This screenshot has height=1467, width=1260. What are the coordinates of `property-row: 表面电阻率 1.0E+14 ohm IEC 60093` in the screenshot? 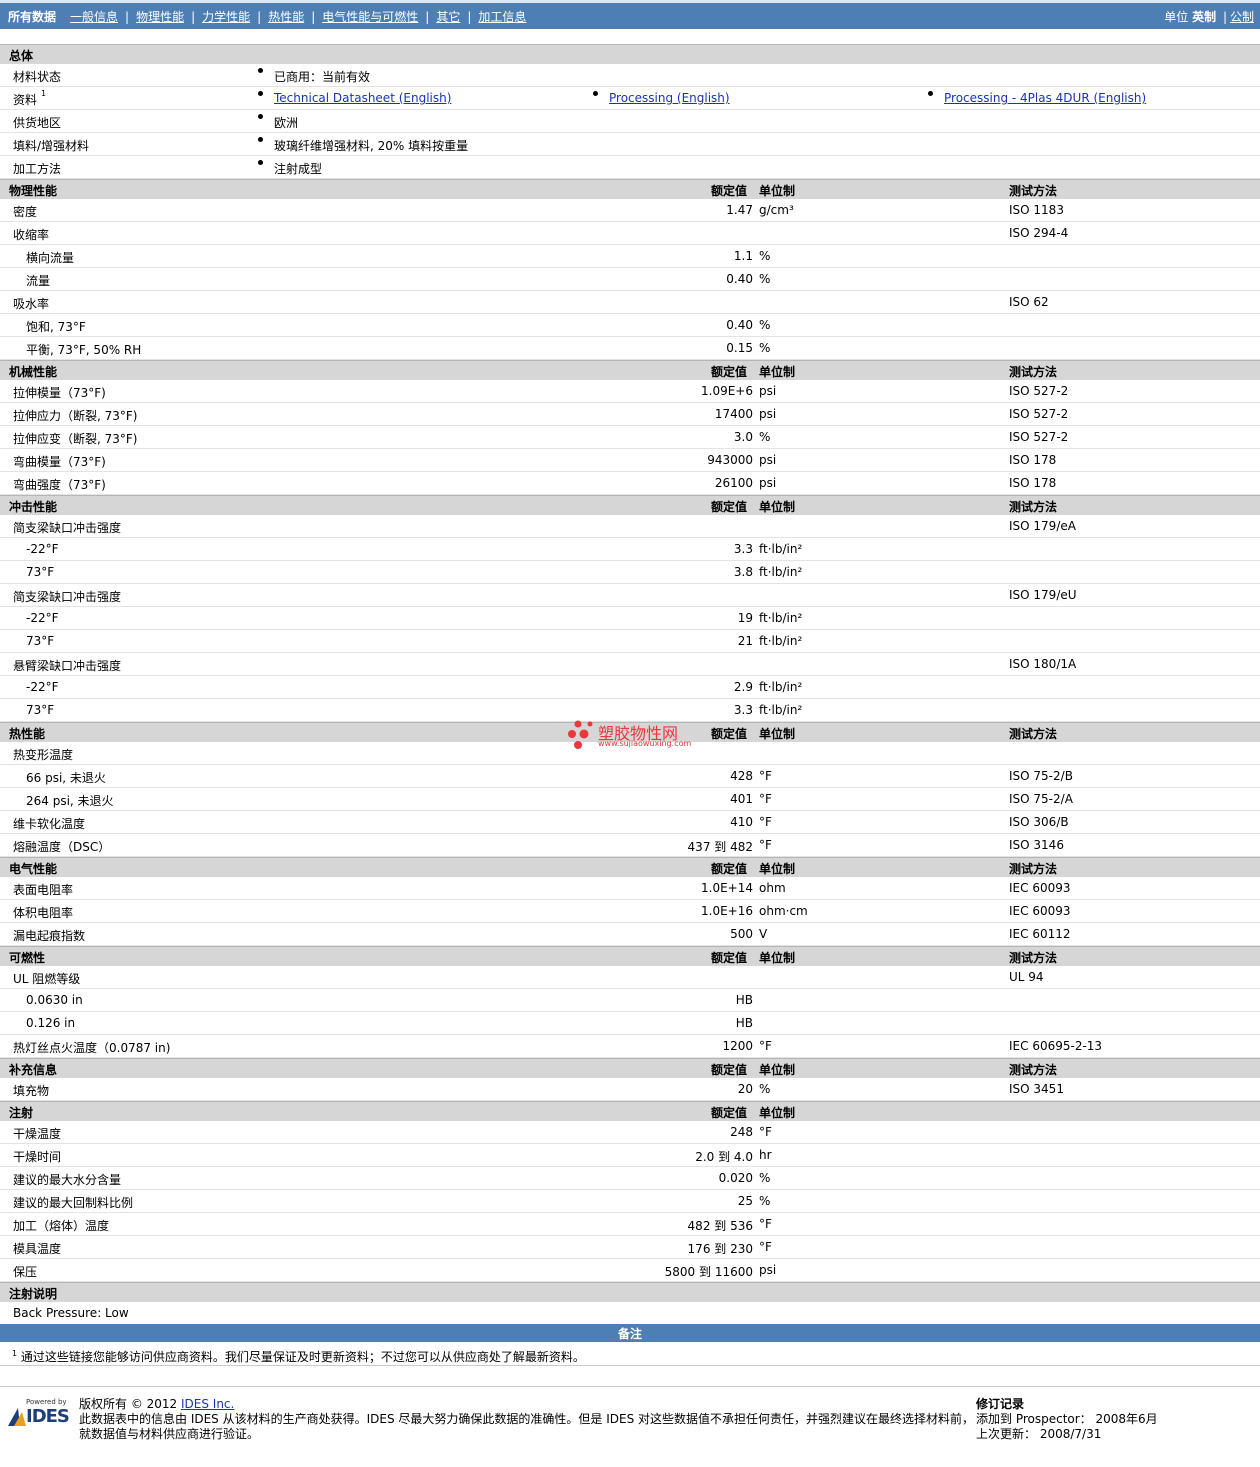 It's located at (630, 888).